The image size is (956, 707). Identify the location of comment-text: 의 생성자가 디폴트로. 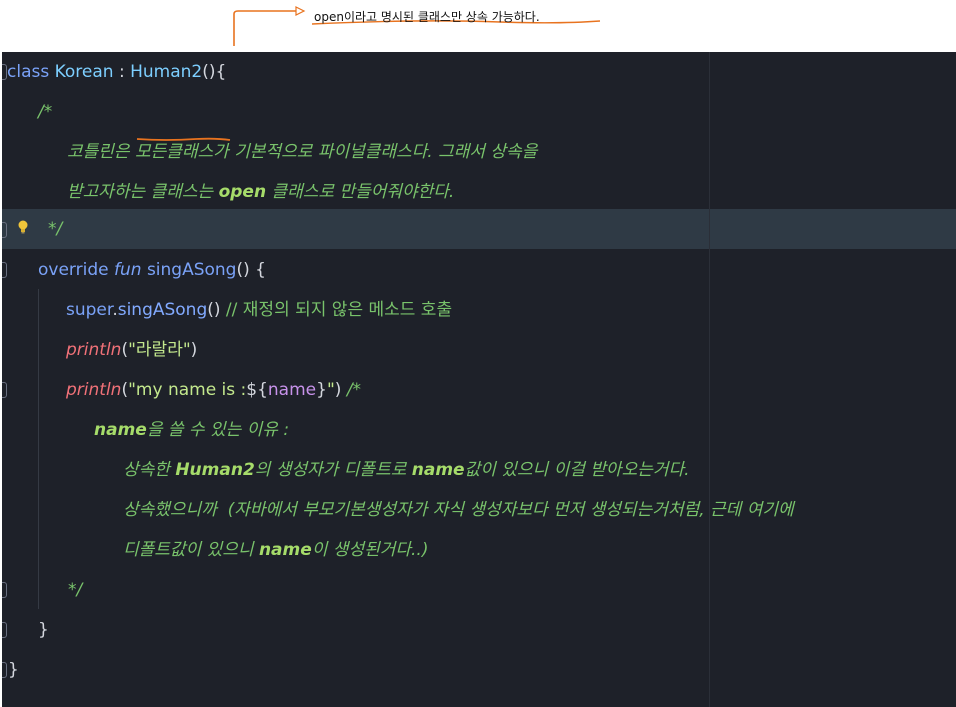
(333, 470).